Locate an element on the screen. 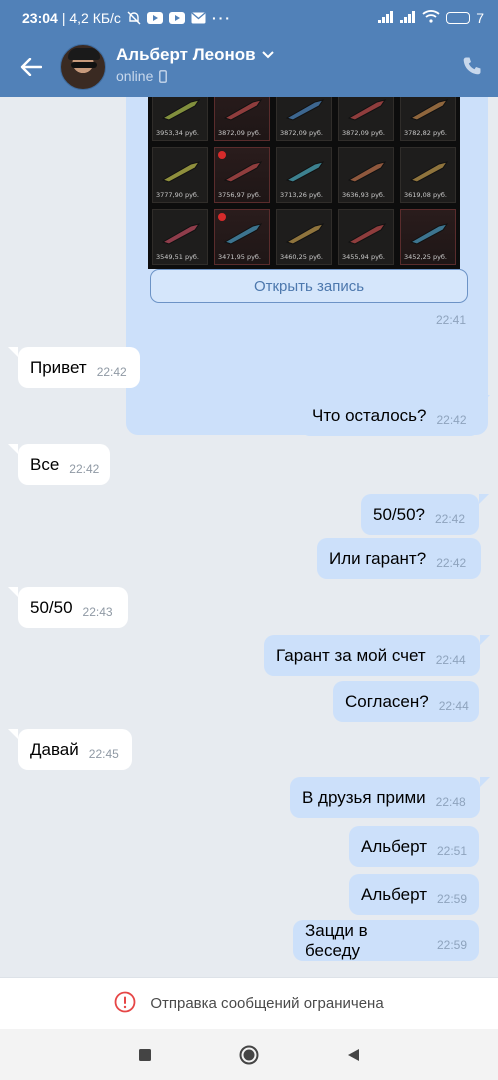  skin-tile: 3455,94 руб. is located at coordinates (366, 237).